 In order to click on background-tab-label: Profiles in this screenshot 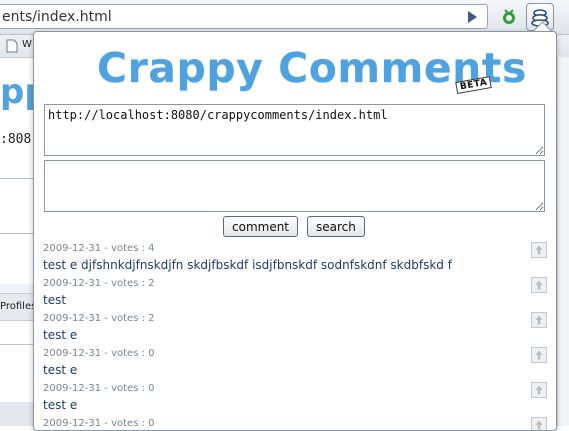, I will do `click(18, 306)`.